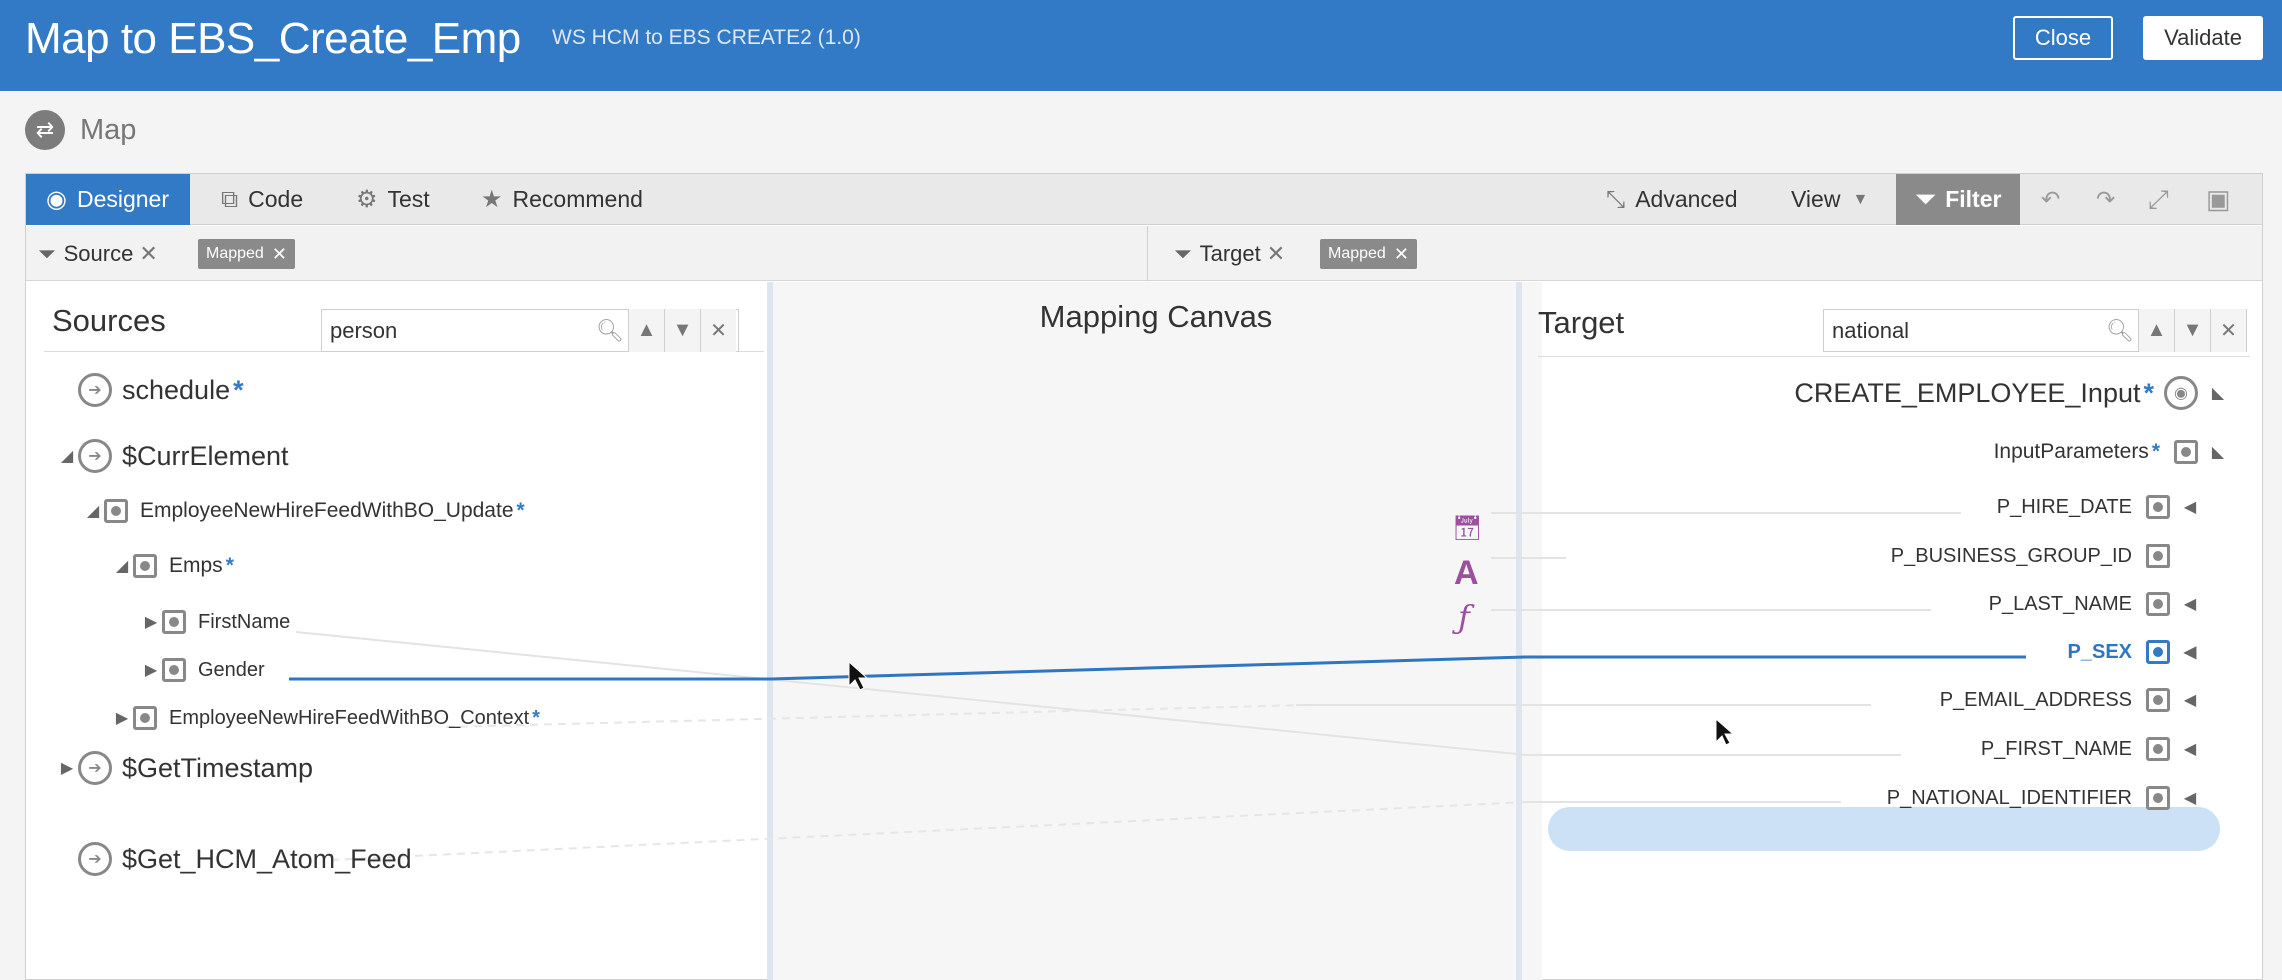 The height and width of the screenshot is (980, 2282). I want to click on source-node-label: Emps, so click(196, 565).